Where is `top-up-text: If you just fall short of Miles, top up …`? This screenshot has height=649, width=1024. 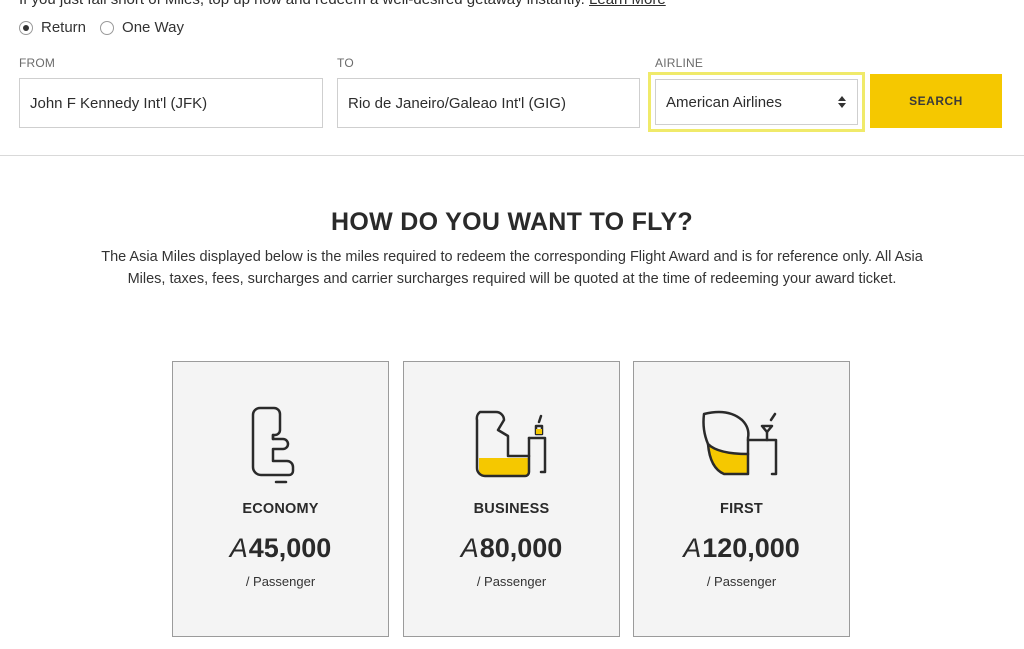
top-up-text: If you just fall short of Miles, top up … is located at coordinates (302, 4).